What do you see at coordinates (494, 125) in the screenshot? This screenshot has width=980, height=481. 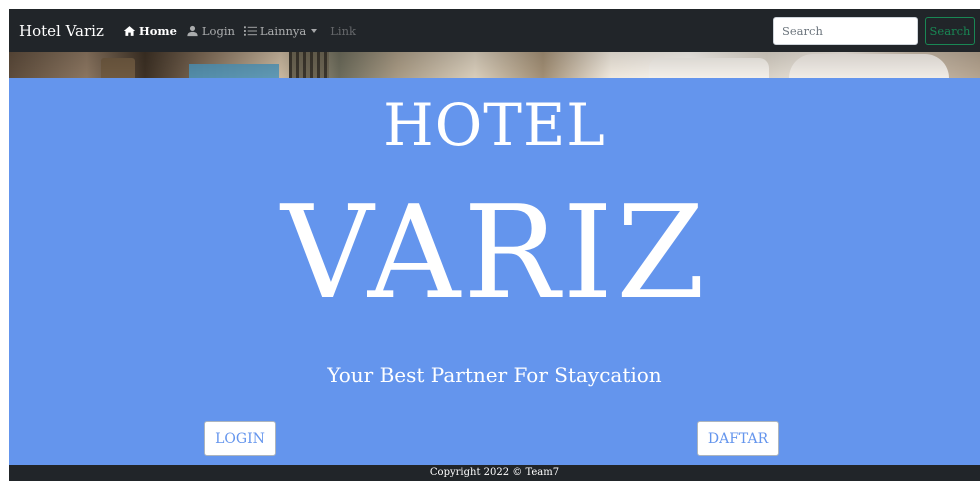 I see `hero-title: HOTEL` at bounding box center [494, 125].